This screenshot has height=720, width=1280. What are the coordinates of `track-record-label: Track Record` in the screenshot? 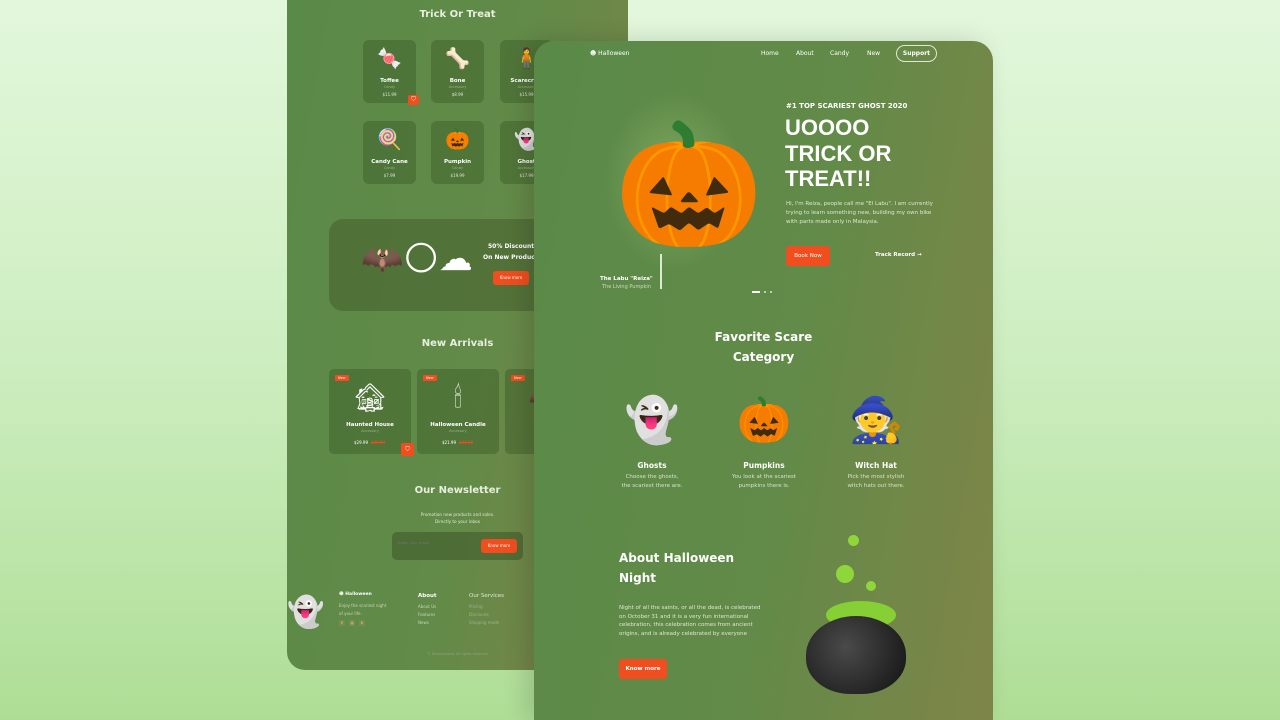 It's located at (895, 255).